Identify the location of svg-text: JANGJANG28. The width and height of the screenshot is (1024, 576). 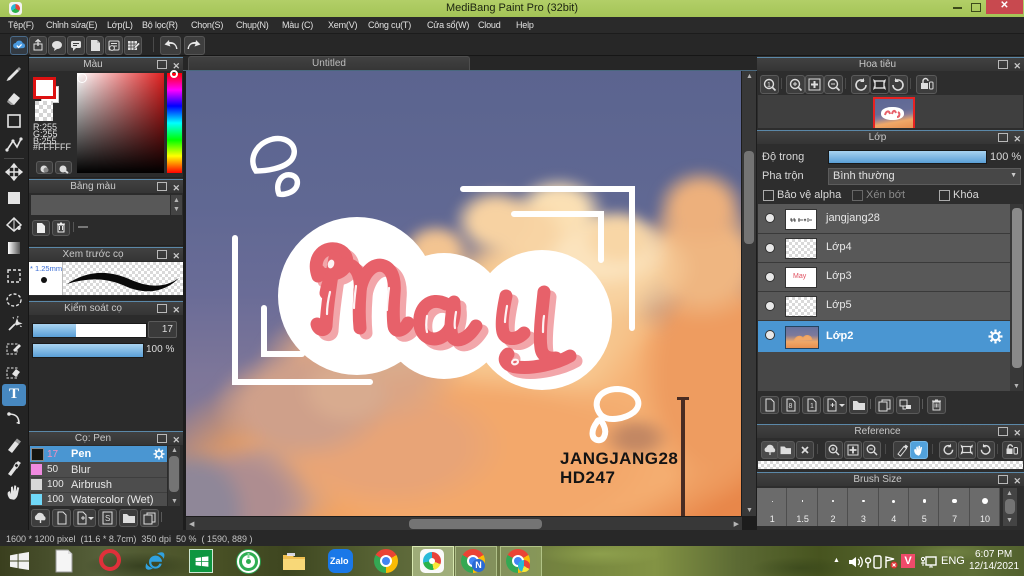
(619, 458).